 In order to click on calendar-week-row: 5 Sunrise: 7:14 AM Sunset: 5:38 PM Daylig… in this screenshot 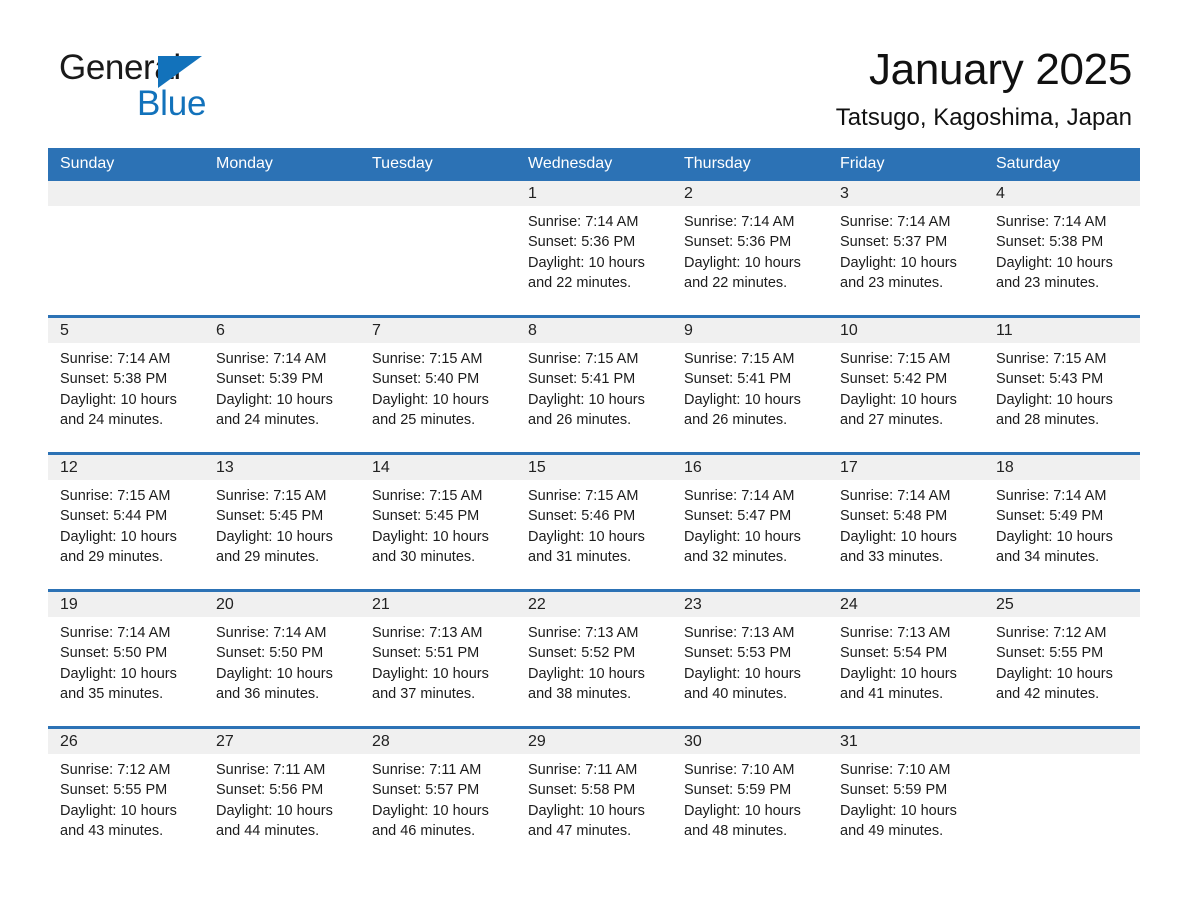, I will do `click(594, 384)`.